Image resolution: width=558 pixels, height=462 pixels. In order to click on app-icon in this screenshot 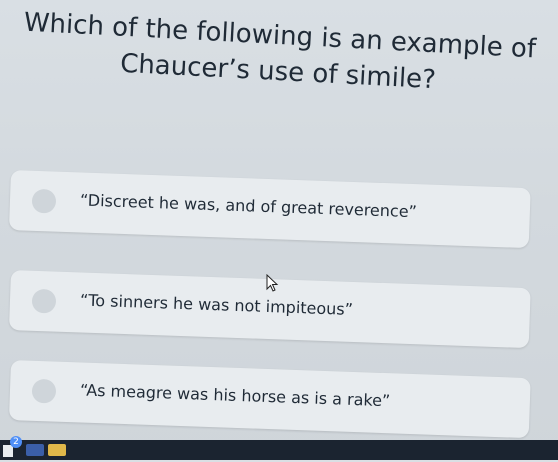, I will do `click(35, 450)`.